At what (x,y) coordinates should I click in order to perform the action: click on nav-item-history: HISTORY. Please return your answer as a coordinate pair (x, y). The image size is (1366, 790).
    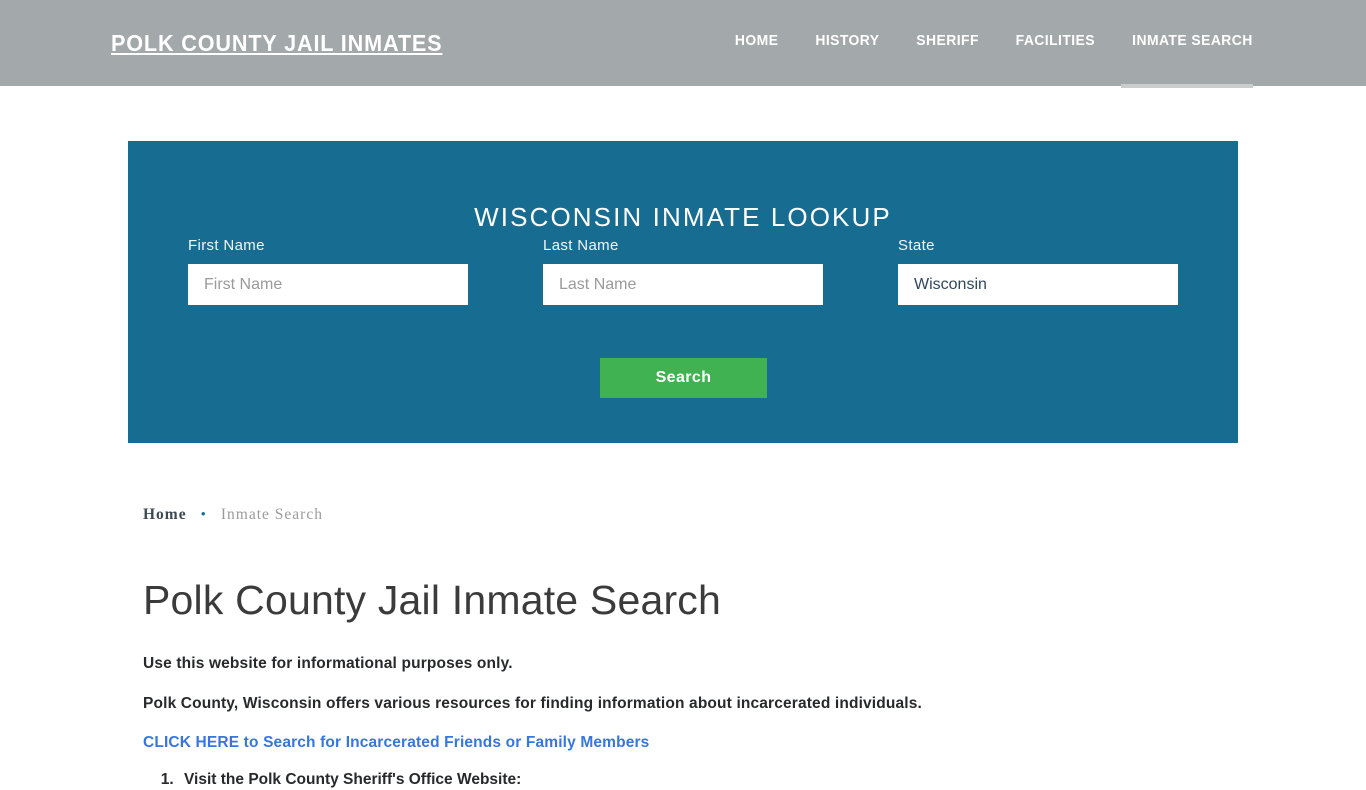
    Looking at the image, I should click on (847, 41).